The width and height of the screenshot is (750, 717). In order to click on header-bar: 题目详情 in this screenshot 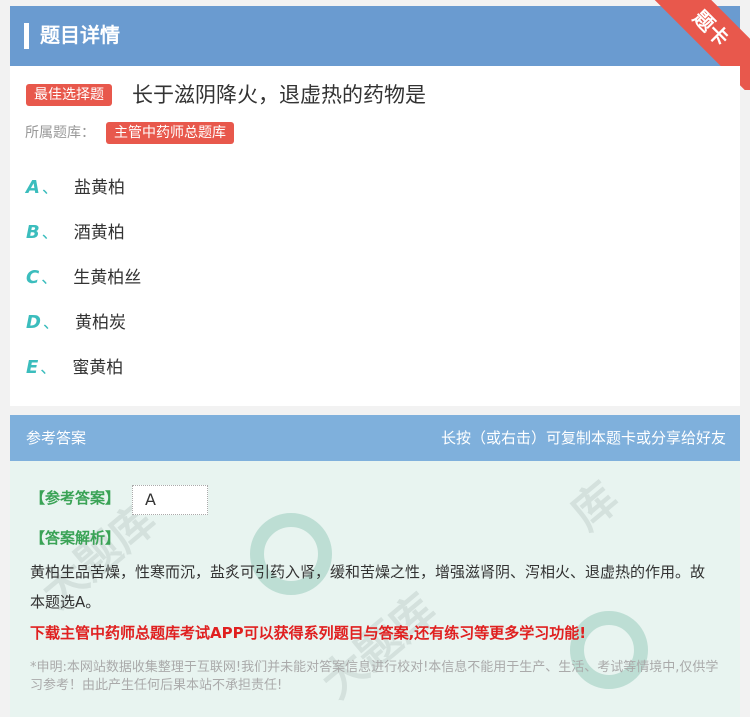, I will do `click(375, 36)`.